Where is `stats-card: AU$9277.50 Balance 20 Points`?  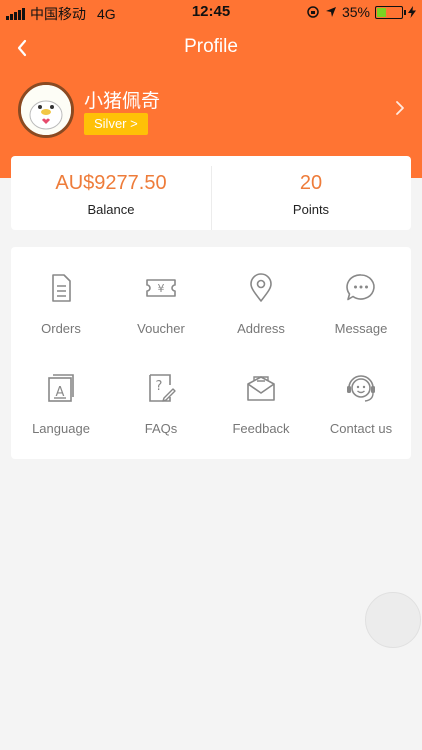 stats-card: AU$9277.50 Balance 20 Points is located at coordinates (211, 193).